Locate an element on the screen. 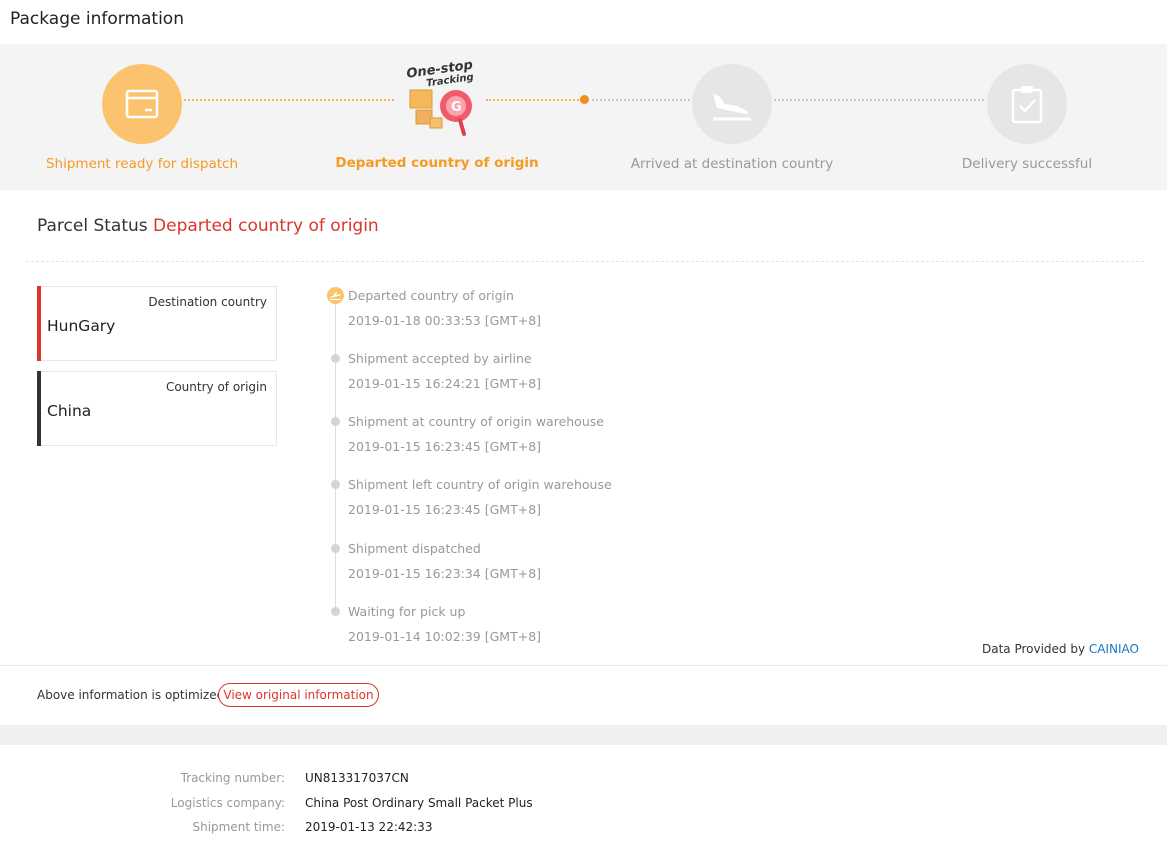  section-divider is located at coordinates (585, 261).